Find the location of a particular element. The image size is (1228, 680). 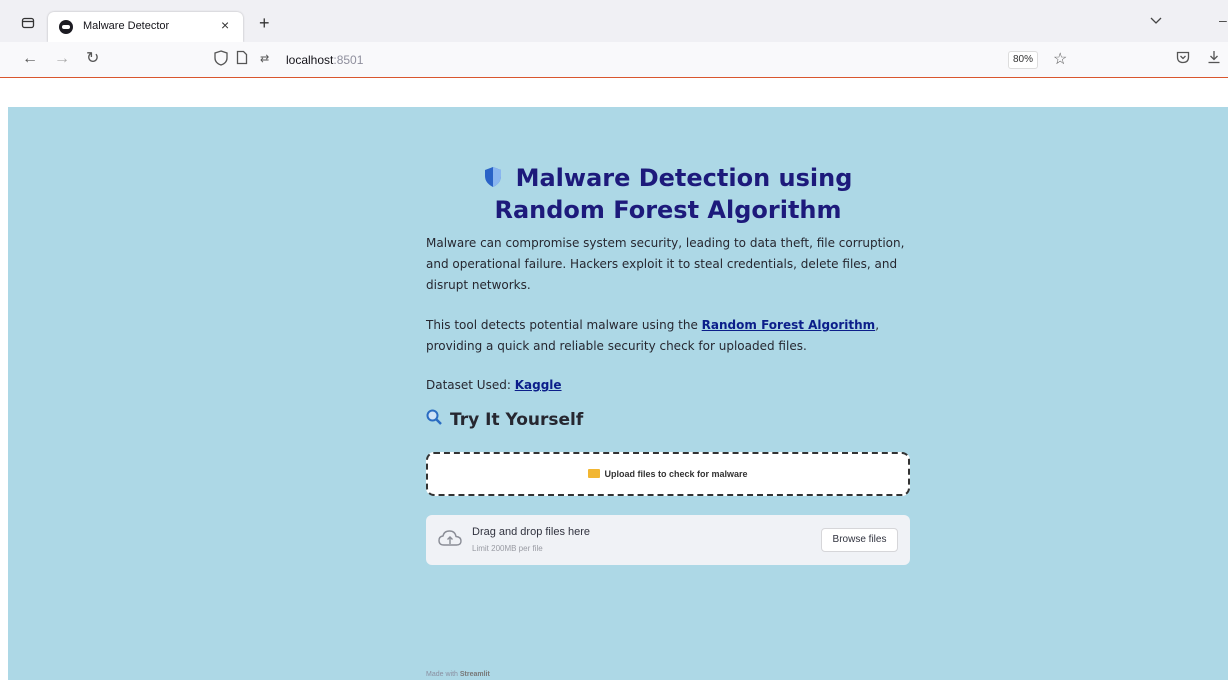

kaggle-link: Kaggle is located at coordinates (538, 385).